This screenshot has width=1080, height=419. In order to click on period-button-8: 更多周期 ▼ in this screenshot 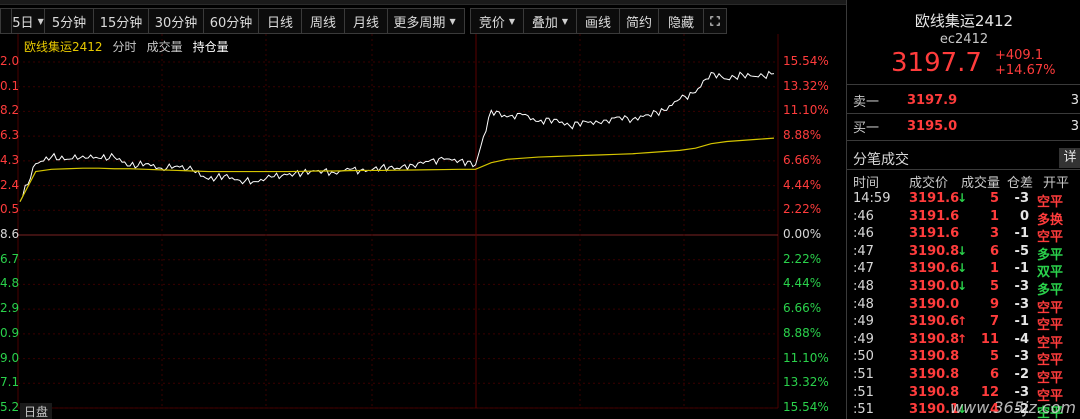, I will do `click(426, 21)`.